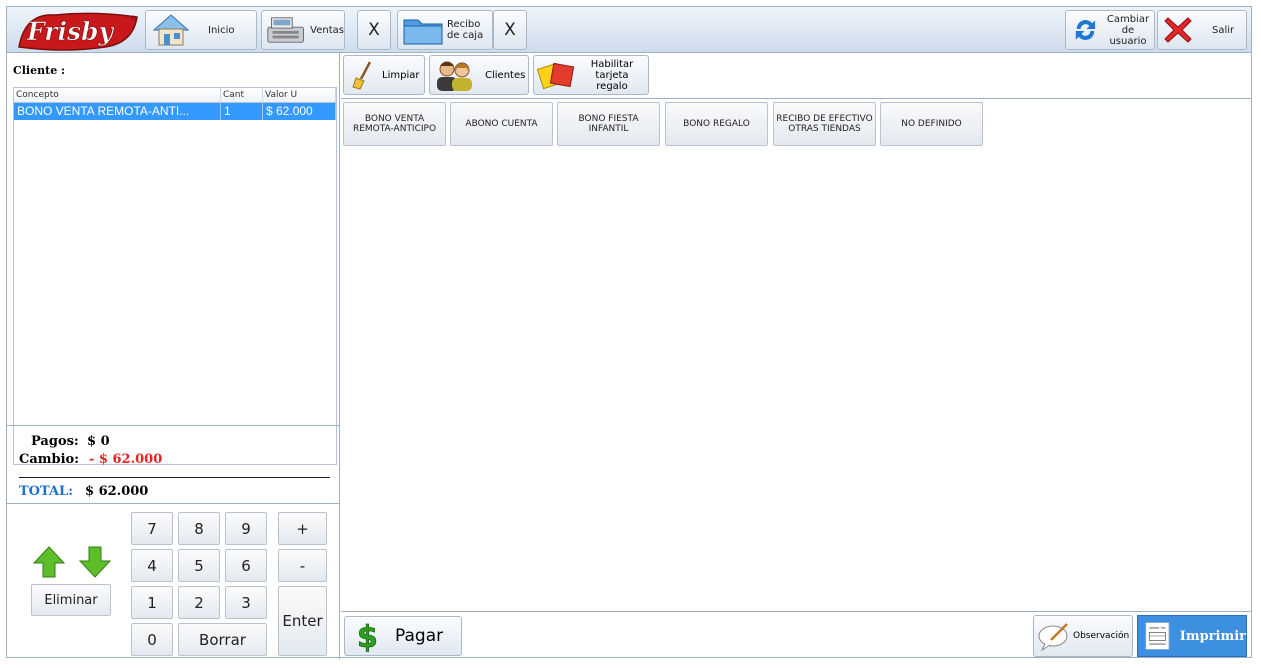  I want to click on pagos-value: $ 0, so click(98, 441).